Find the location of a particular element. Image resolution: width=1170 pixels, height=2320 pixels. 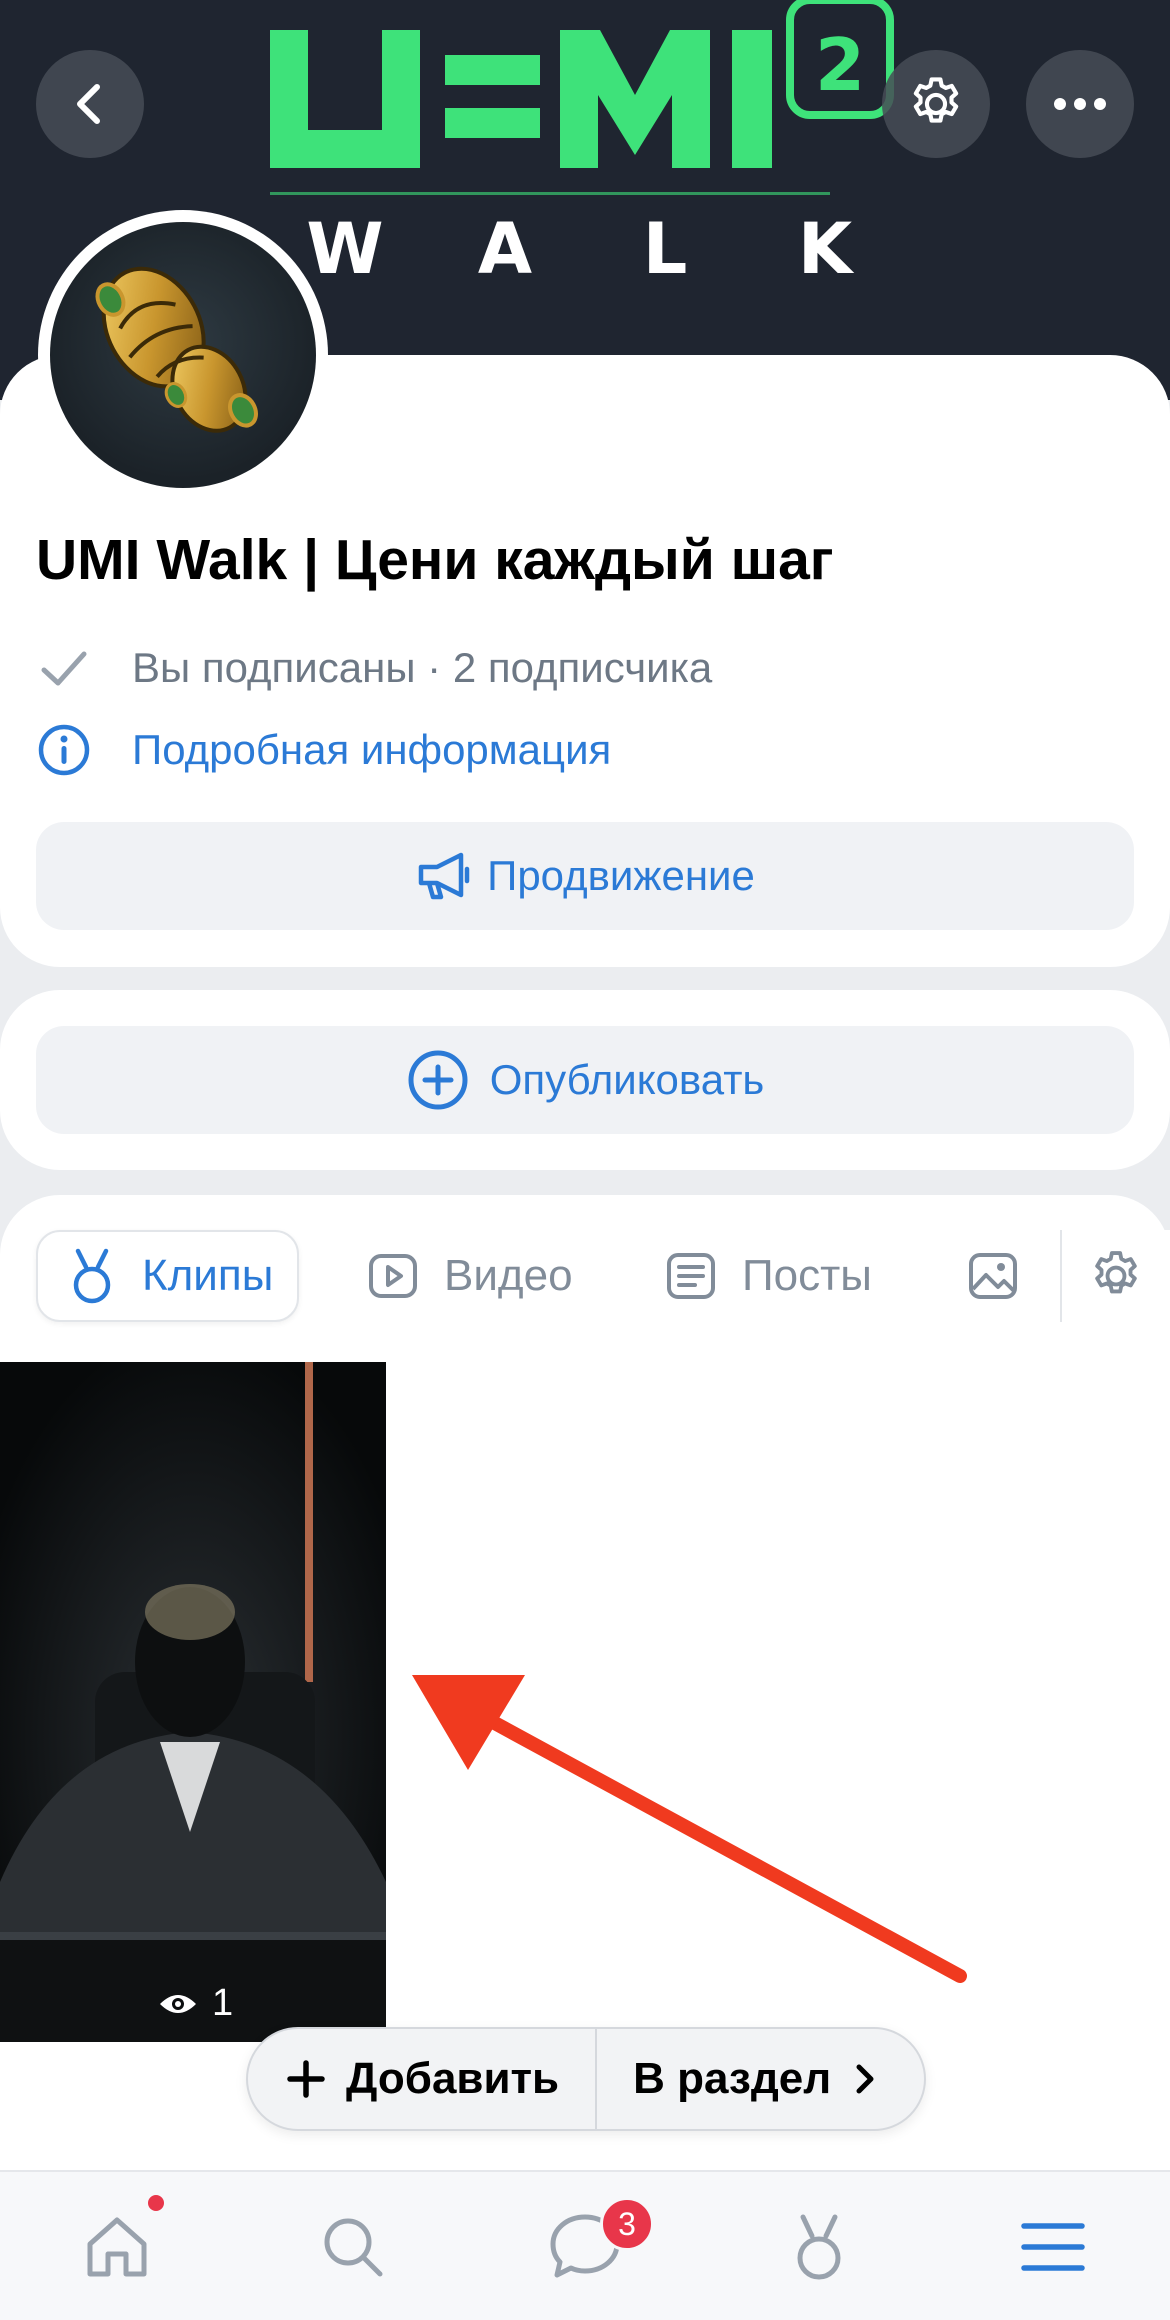

tabbar-home is located at coordinates (117, 2247).